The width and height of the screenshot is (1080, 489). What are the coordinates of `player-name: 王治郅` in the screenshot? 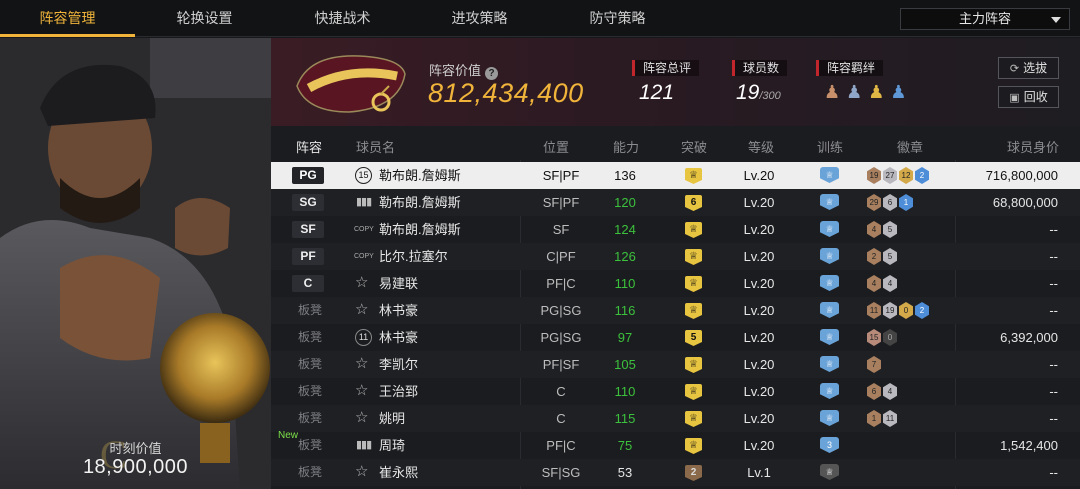 It's located at (398, 391).